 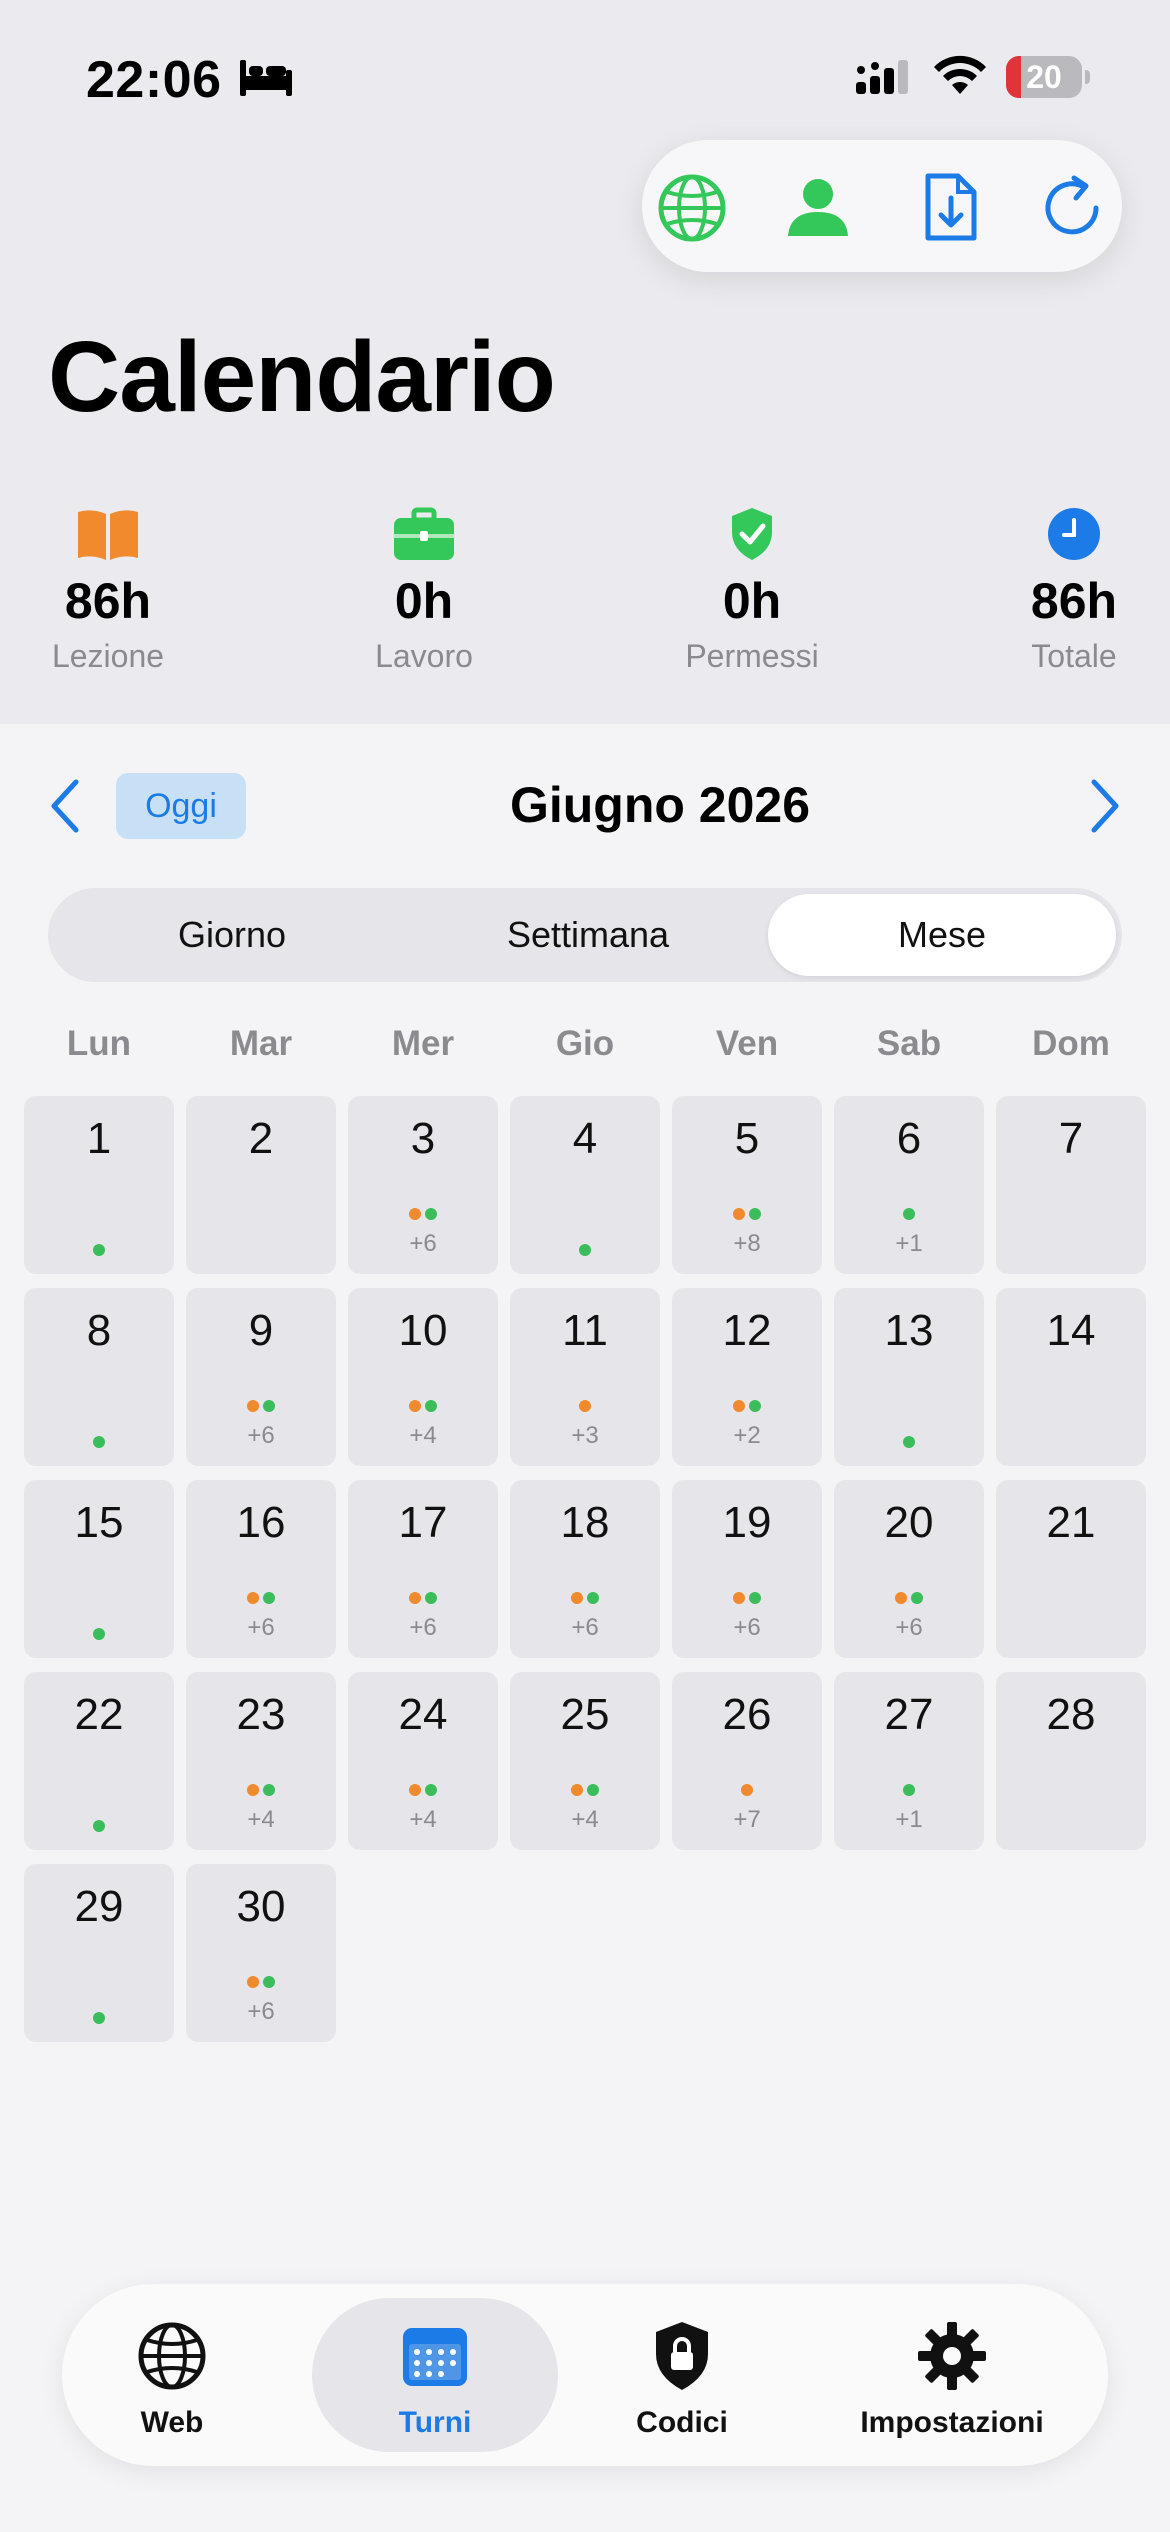 I want to click on tab-turni: Turni, so click(x=435, y=2375).